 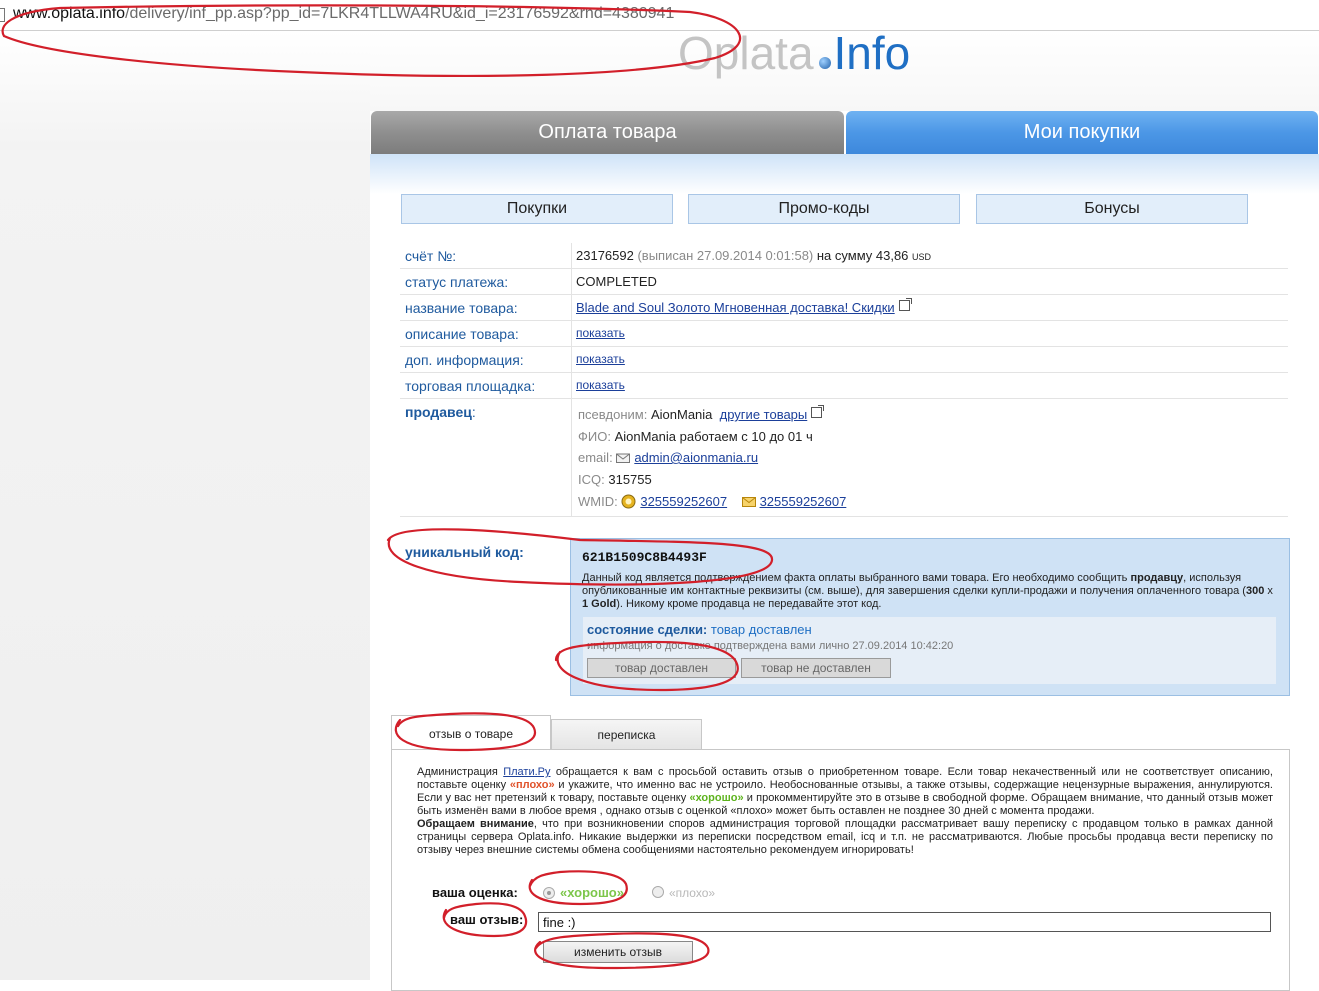 I want to click on seller-alias: псевдоним: AionMania другие товары, so click(x=701, y=413).